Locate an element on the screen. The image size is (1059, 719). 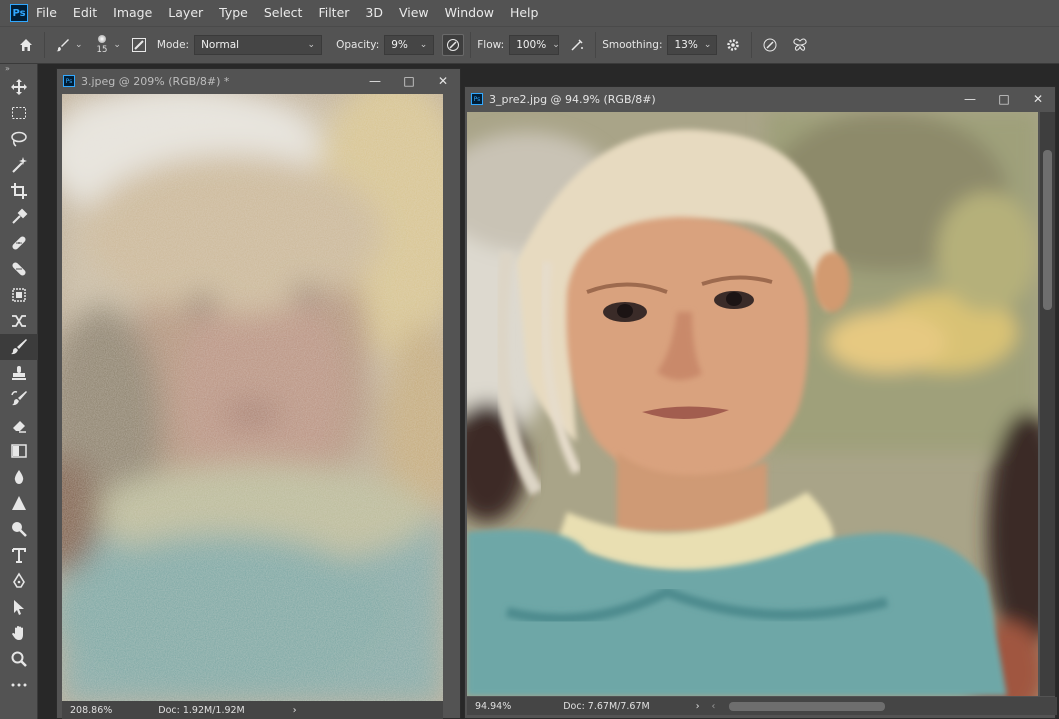
document-title: 3_pre2.jpg @ 94.9% (RGB/8#) is located at coordinates (572, 99).